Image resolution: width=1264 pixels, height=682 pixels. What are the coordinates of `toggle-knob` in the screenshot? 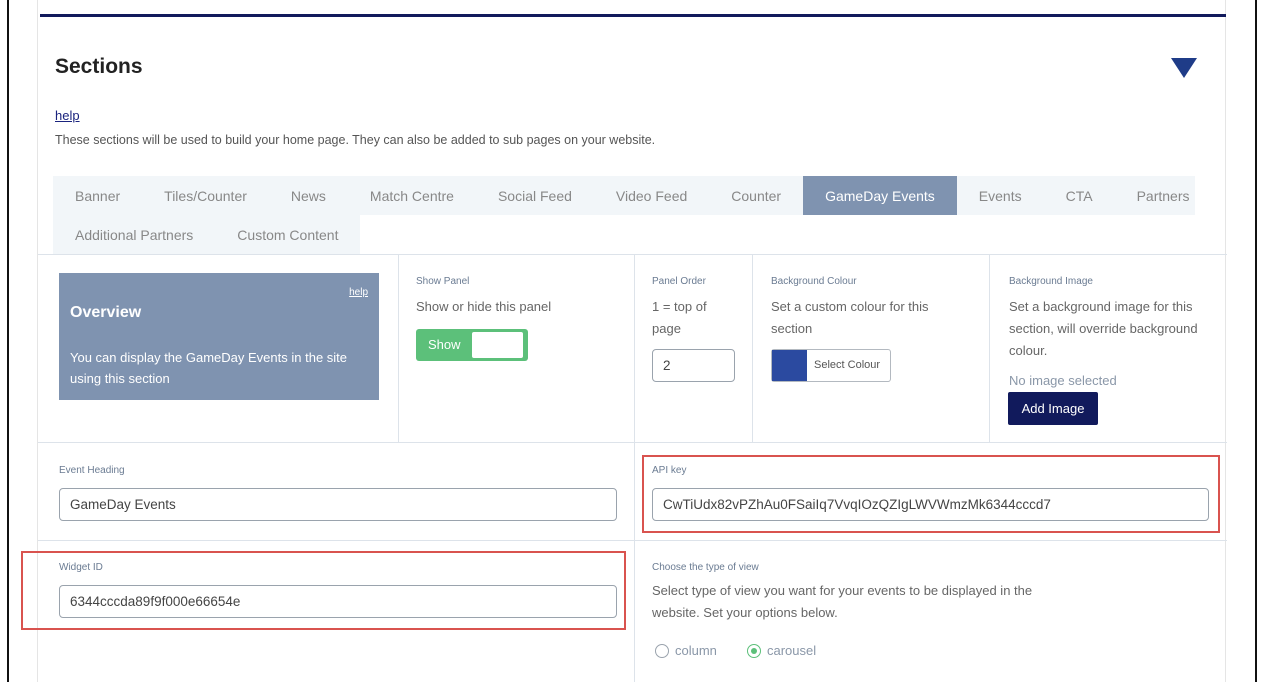 It's located at (497, 345).